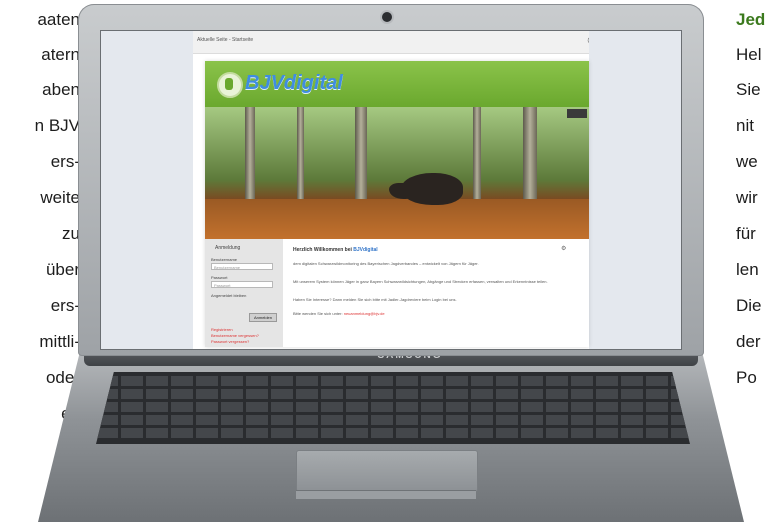 The image size is (766, 522). I want to click on register-link: Registrieren, so click(222, 329).